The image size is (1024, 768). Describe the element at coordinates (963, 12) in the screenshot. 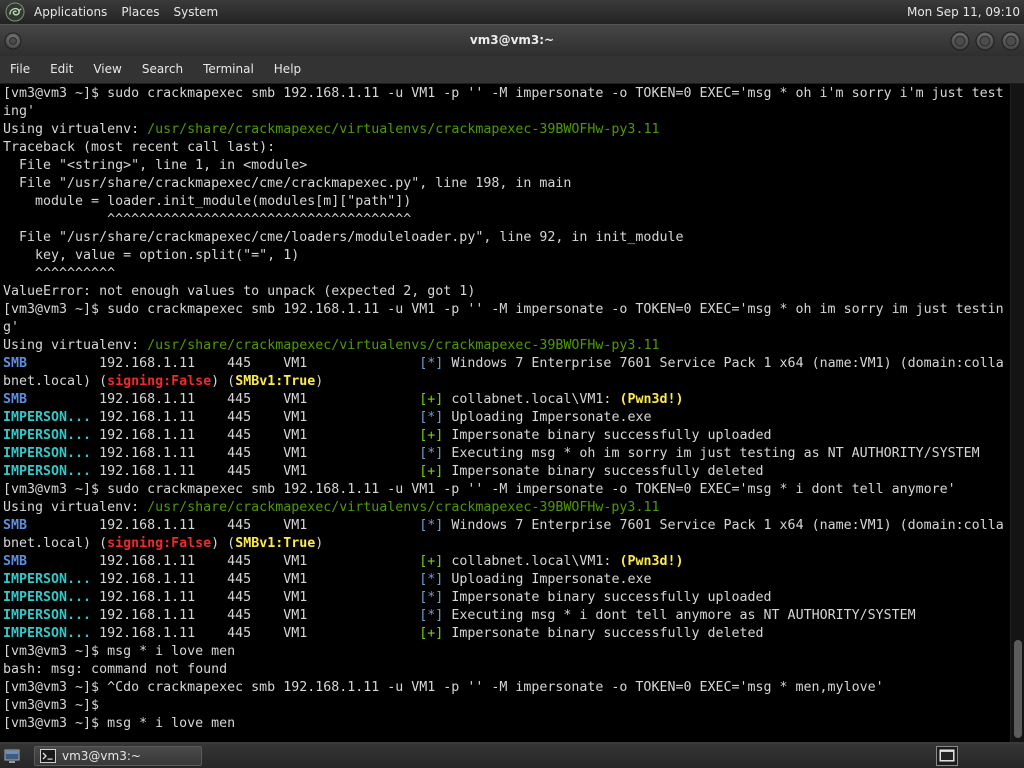

I see `panel-clock: Mon Sep 11, 09:10` at that location.